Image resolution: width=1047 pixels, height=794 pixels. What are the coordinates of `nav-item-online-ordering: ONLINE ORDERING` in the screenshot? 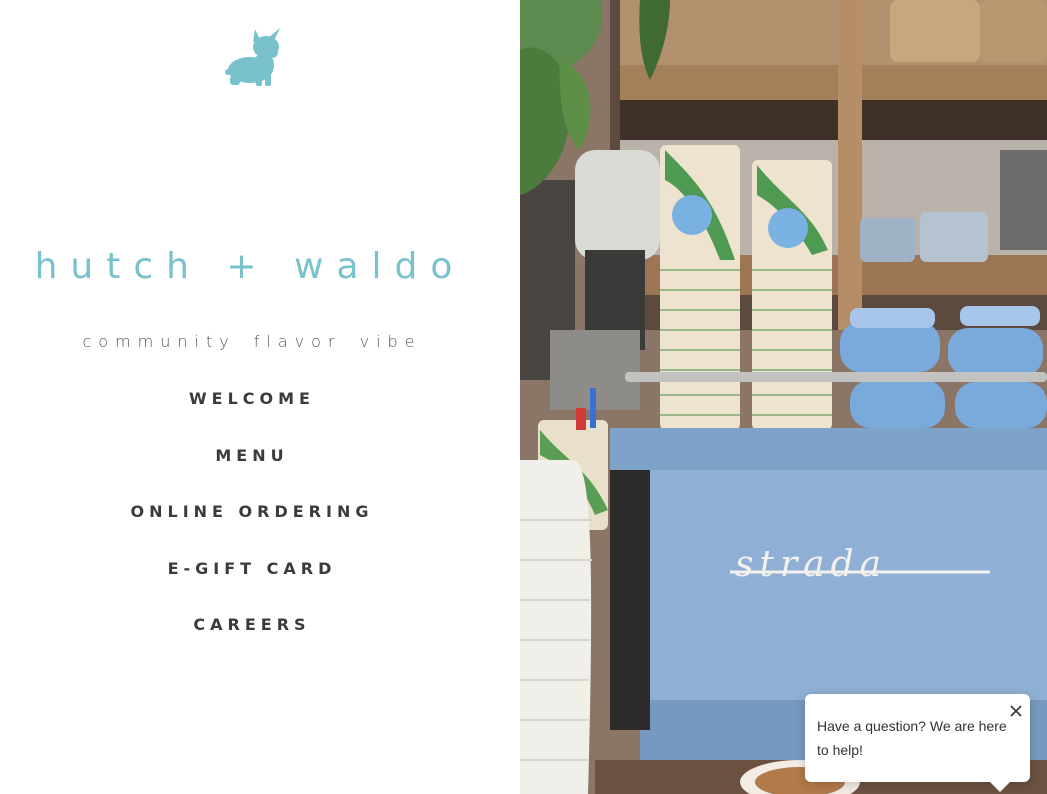 It's located at (252, 527).